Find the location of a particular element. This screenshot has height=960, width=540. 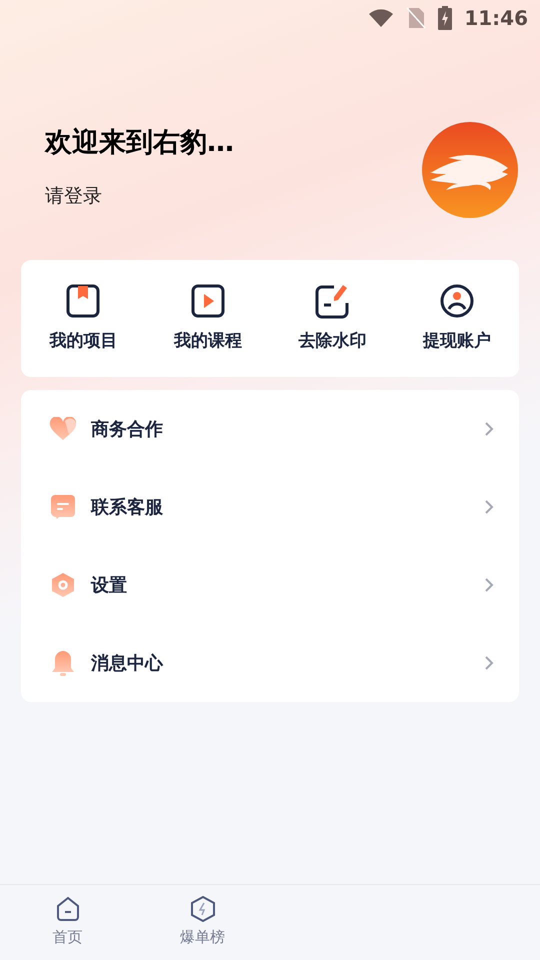

menu-item: 设置 is located at coordinates (270, 585).